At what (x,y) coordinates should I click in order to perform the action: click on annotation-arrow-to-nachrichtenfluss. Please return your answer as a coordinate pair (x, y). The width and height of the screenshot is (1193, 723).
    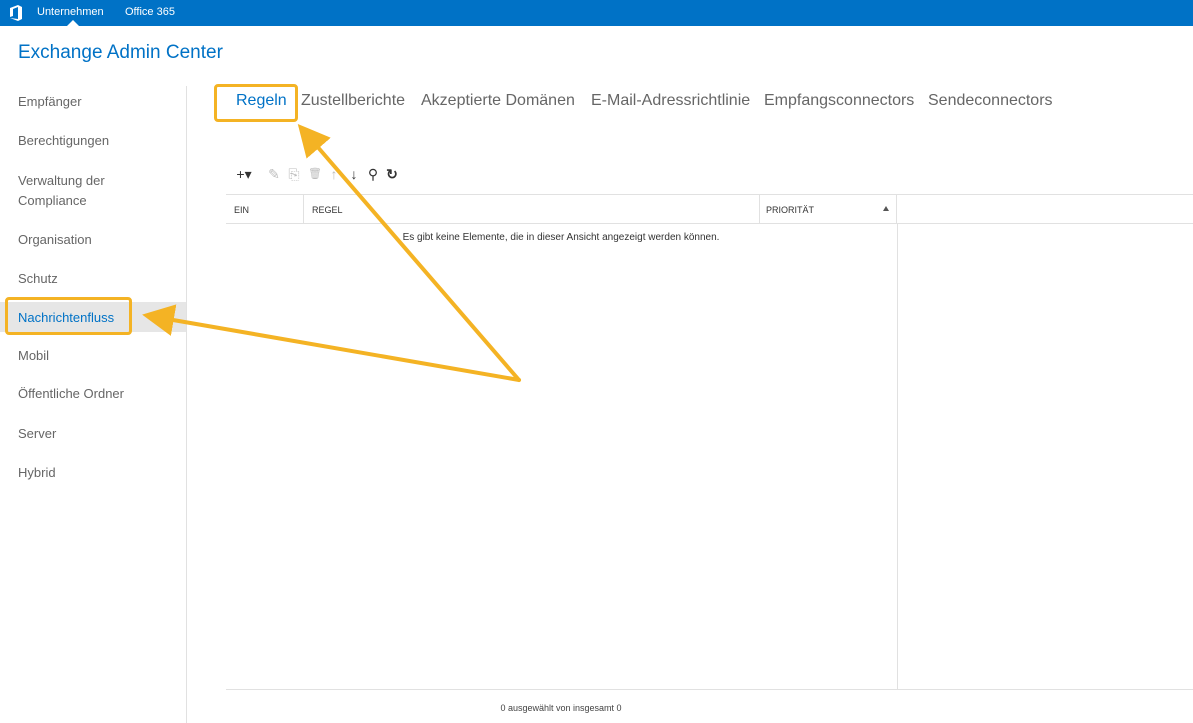
    Looking at the image, I should click on (331, 343).